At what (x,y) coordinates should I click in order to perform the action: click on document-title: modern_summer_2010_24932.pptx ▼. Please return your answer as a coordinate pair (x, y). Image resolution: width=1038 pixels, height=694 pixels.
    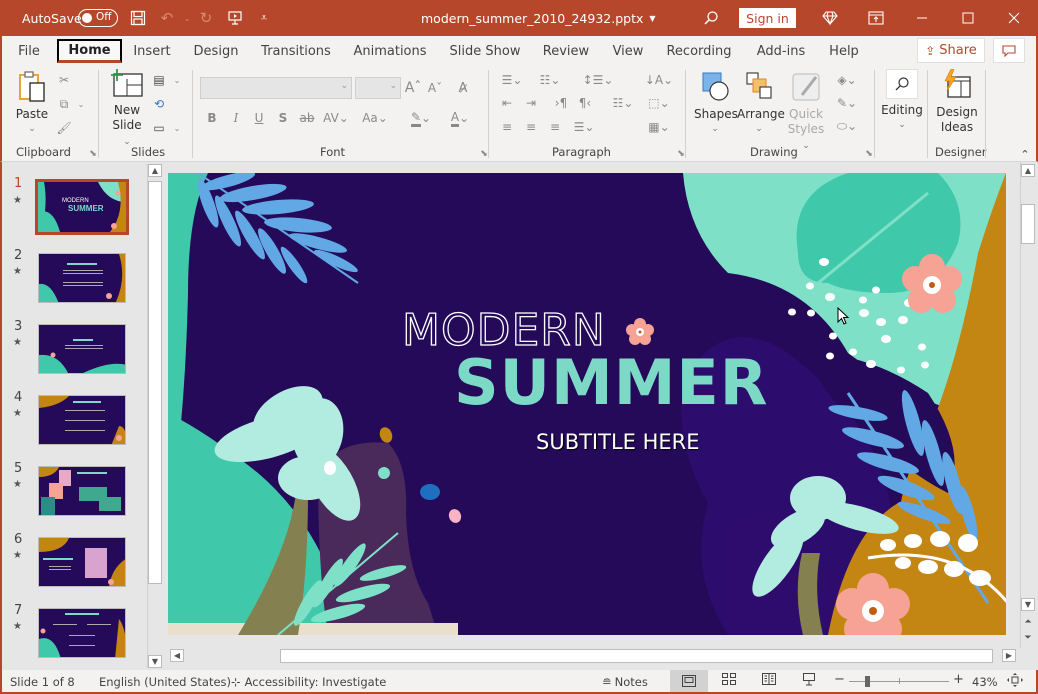
    Looking at the image, I should click on (538, 18).